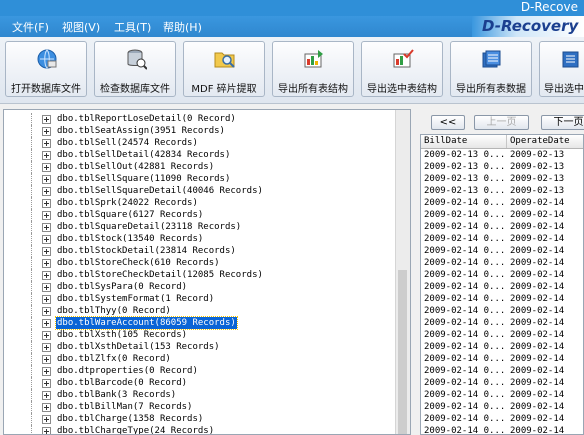 The width and height of the screenshot is (584, 435). What do you see at coordinates (114, 311) in the screenshot?
I see `tree-item-label: dbo.tblThyy(0 Record)` at bounding box center [114, 311].